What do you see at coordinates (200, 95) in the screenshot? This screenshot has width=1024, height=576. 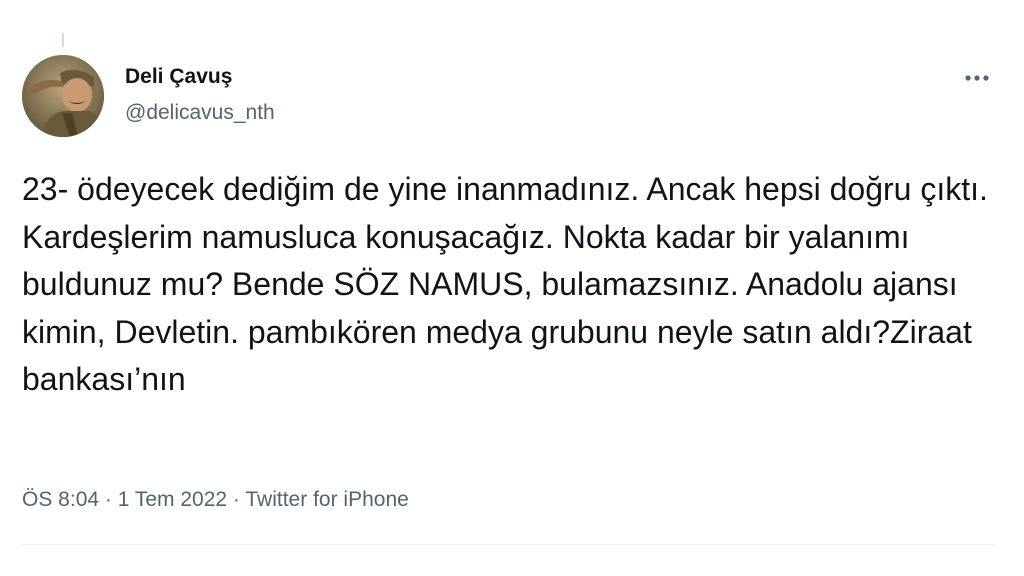 I see `user-info: Deli Çavuş @delicavus_nth` at bounding box center [200, 95].